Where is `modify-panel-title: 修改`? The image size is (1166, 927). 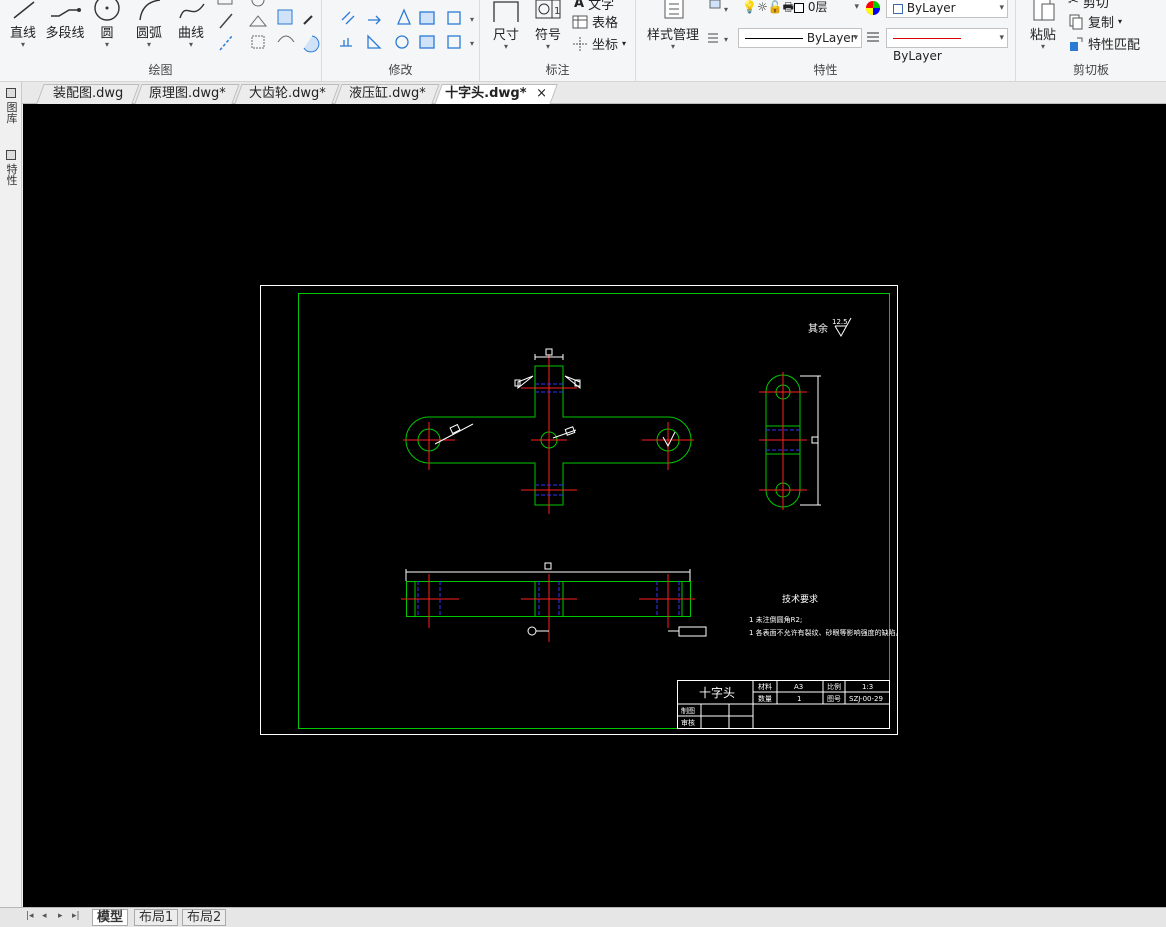 modify-panel-title: 修改 is located at coordinates (400, 70).